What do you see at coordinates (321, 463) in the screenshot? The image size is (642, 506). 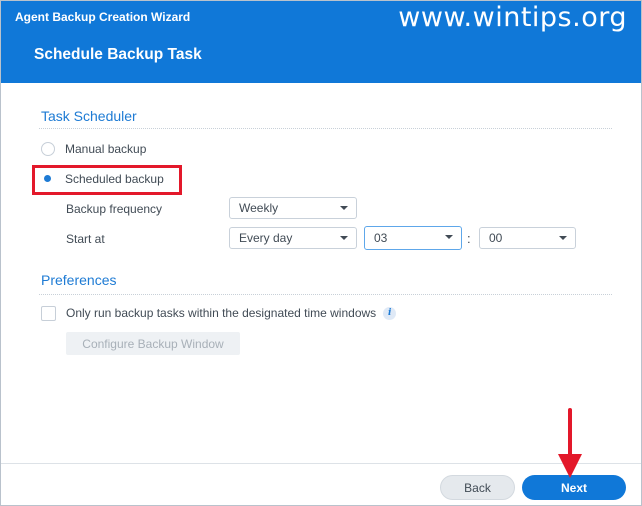 I see `footer-divider` at bounding box center [321, 463].